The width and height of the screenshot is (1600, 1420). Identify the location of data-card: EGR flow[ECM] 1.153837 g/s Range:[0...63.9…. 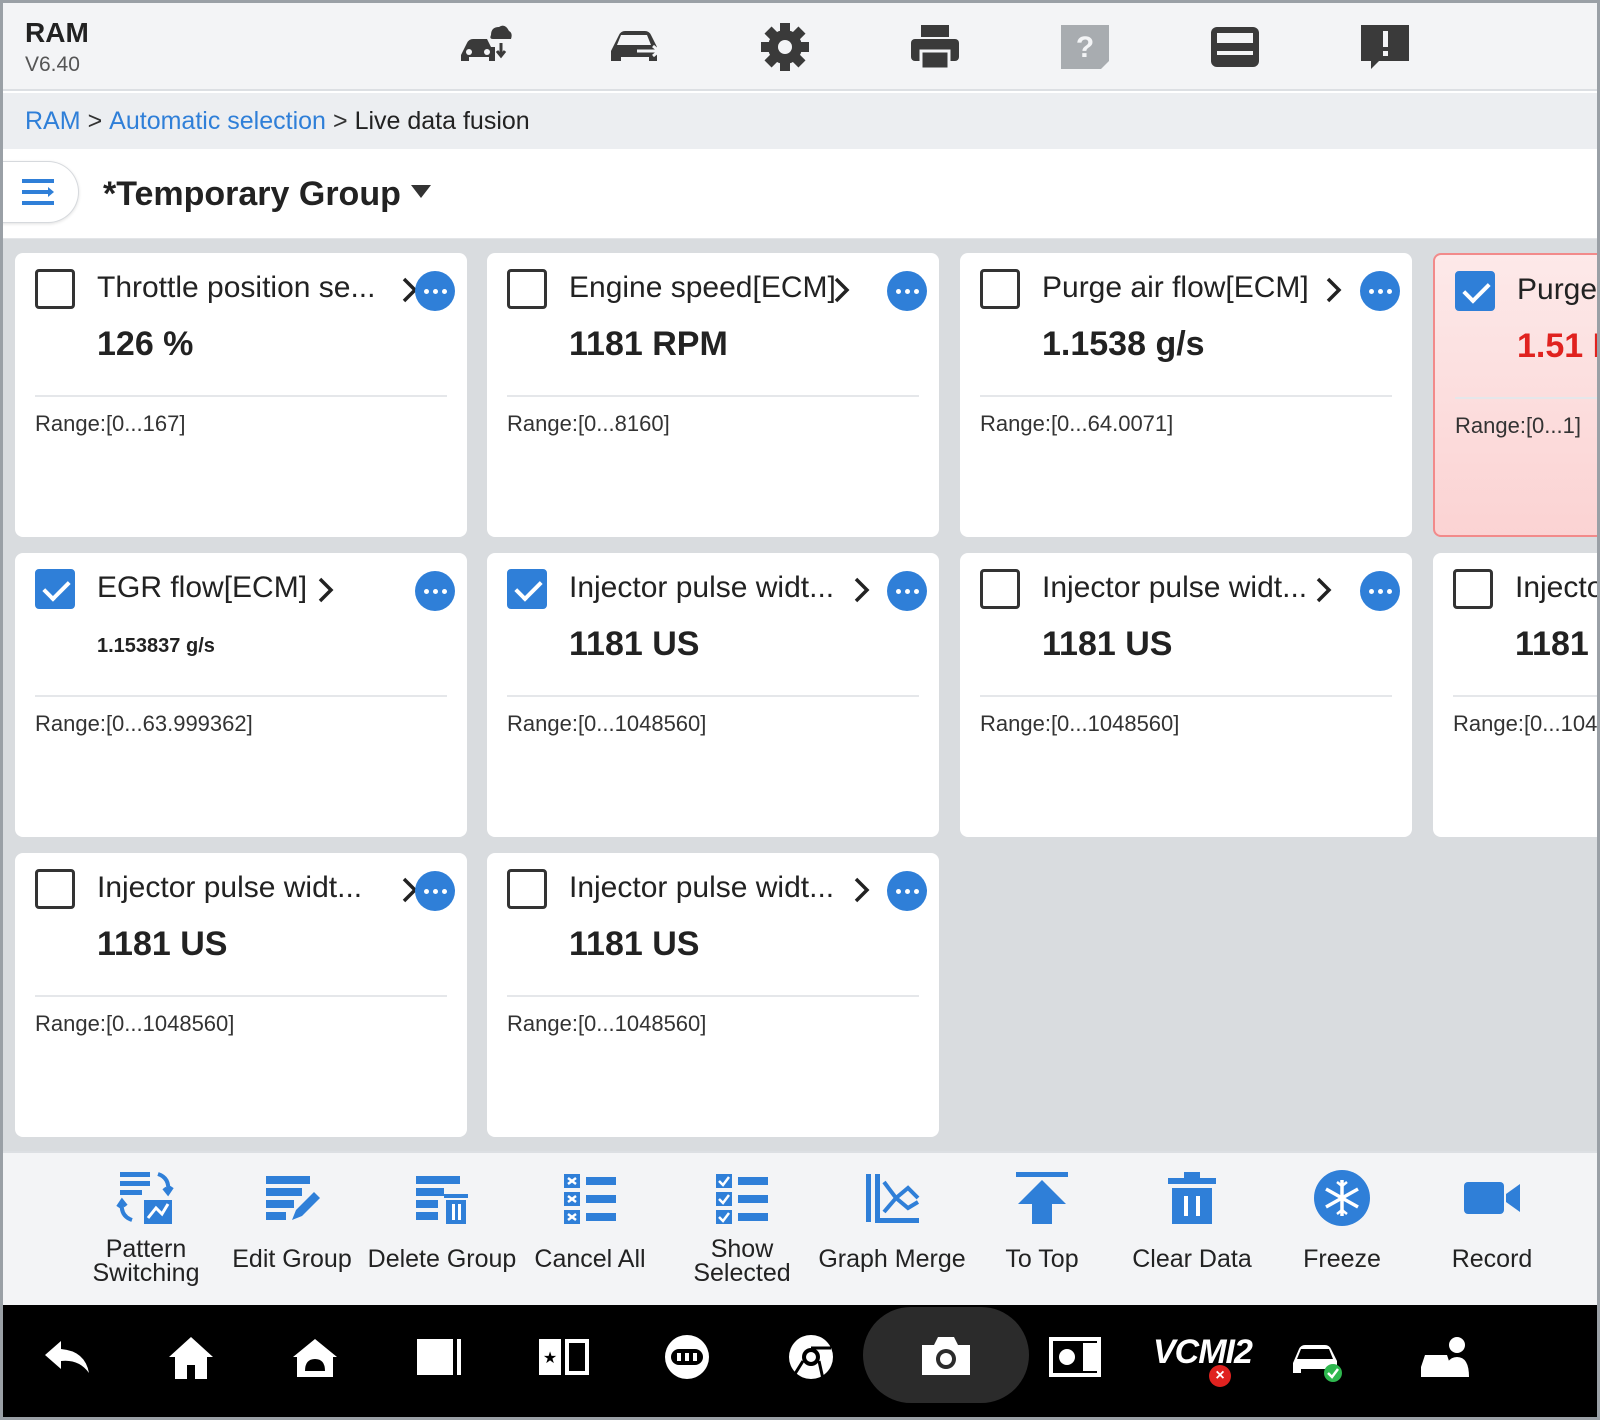
(241, 695).